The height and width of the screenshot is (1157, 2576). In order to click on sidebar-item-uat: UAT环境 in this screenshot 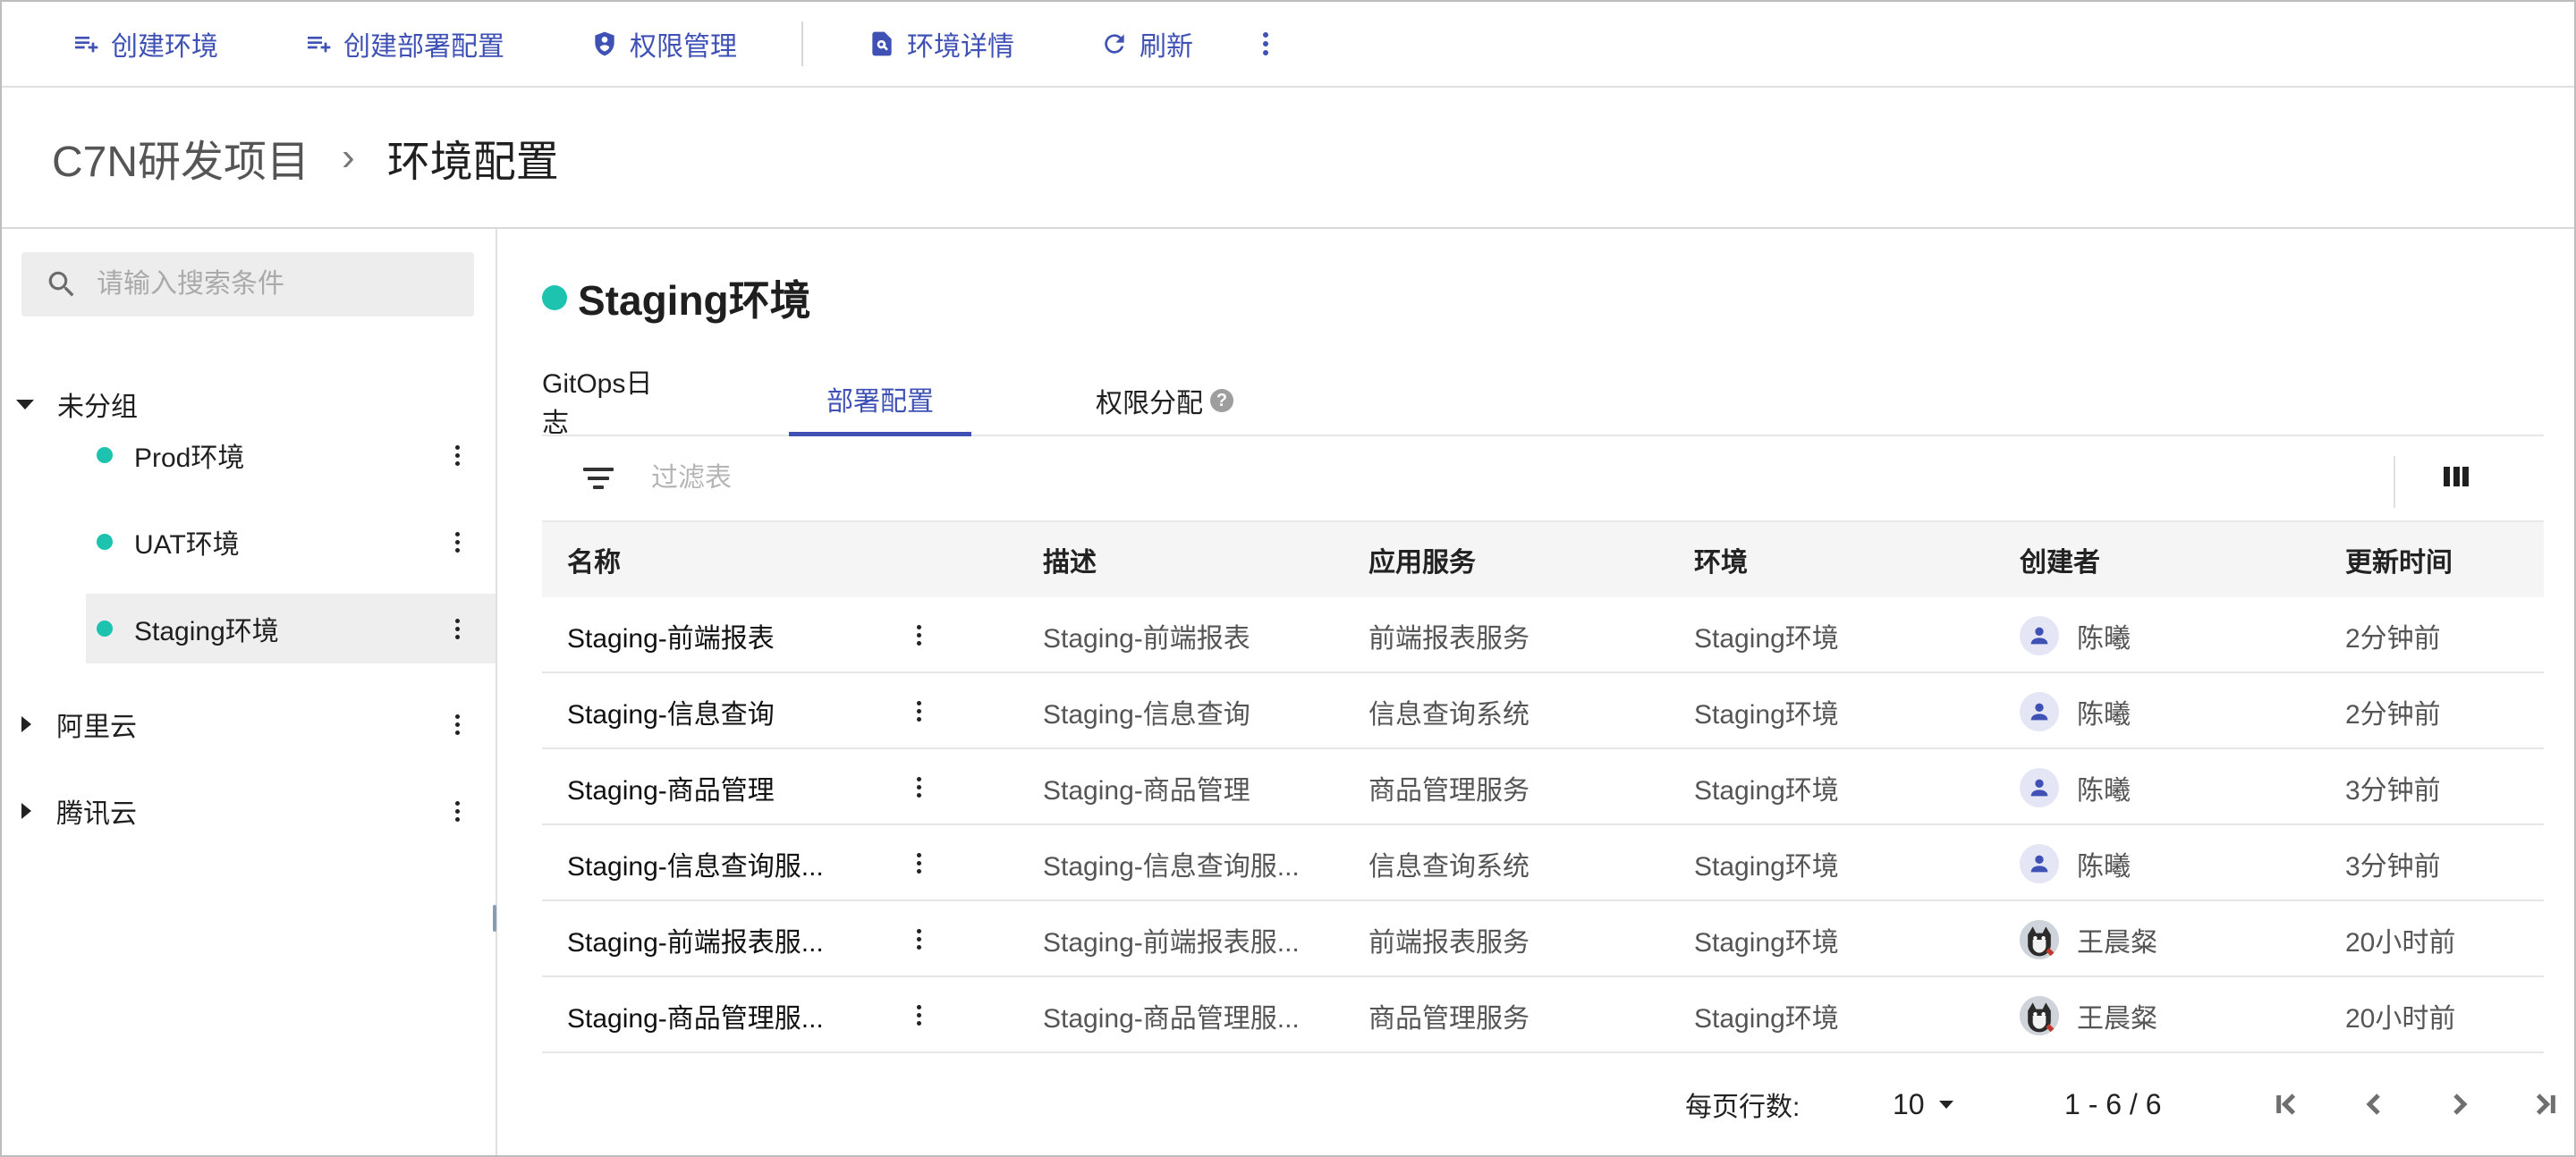, I will do `click(291, 542)`.